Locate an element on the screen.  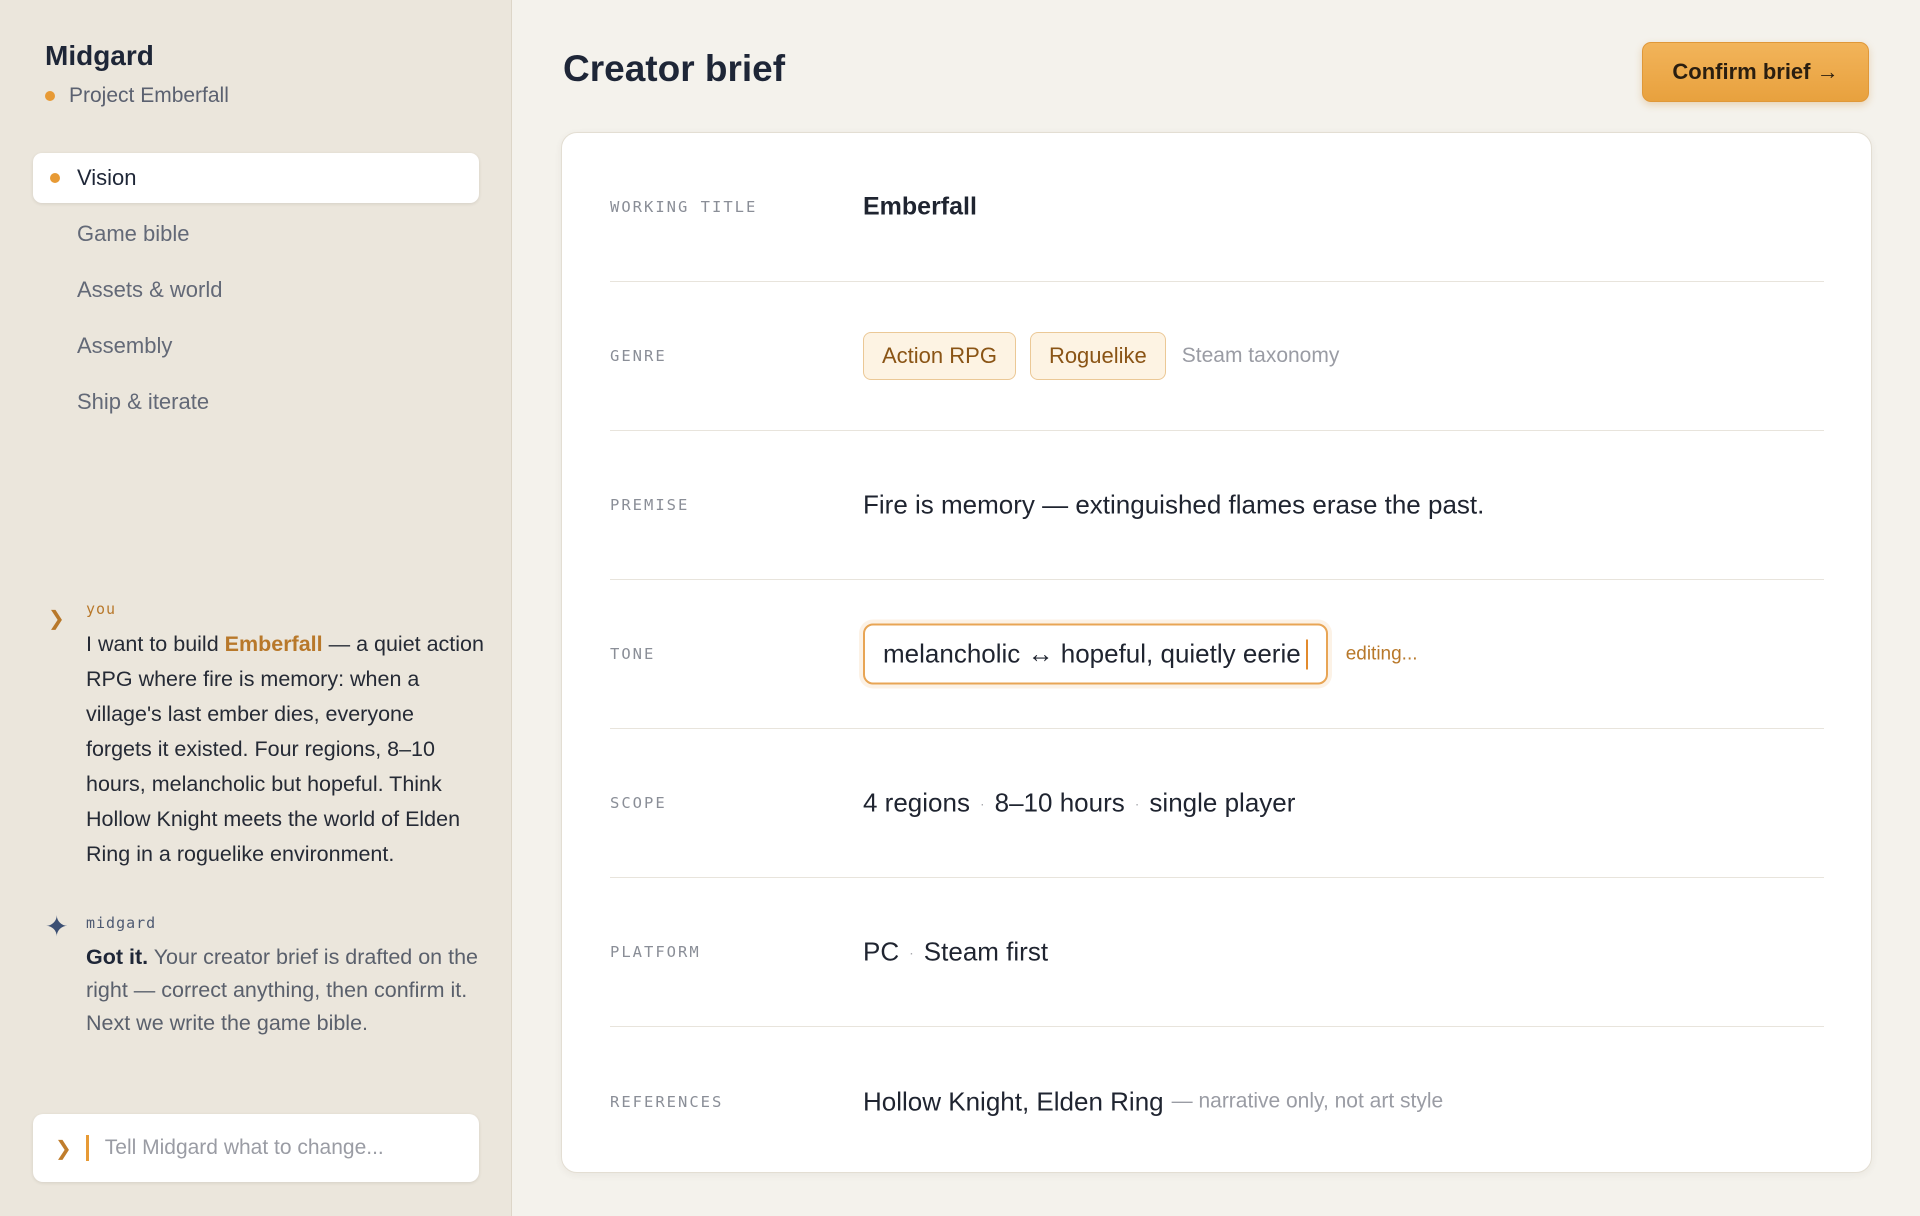
field-label: PLATFORM is located at coordinates (655, 952).